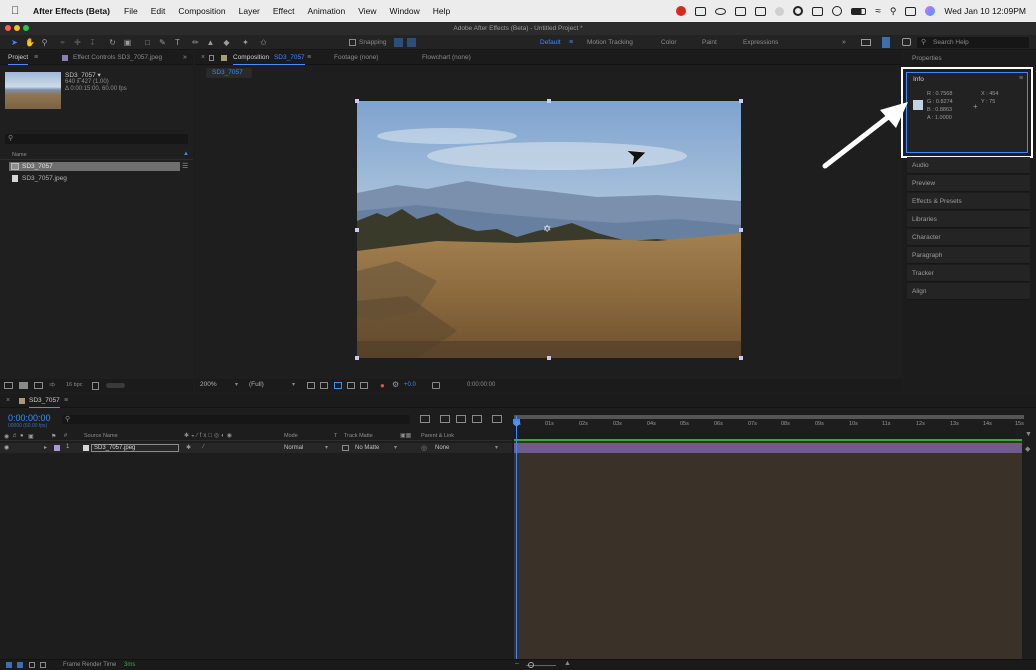 The image size is (1036, 670). What do you see at coordinates (71, 11) in the screenshot?
I see `app-name-menu: After Effects (Beta)` at bounding box center [71, 11].